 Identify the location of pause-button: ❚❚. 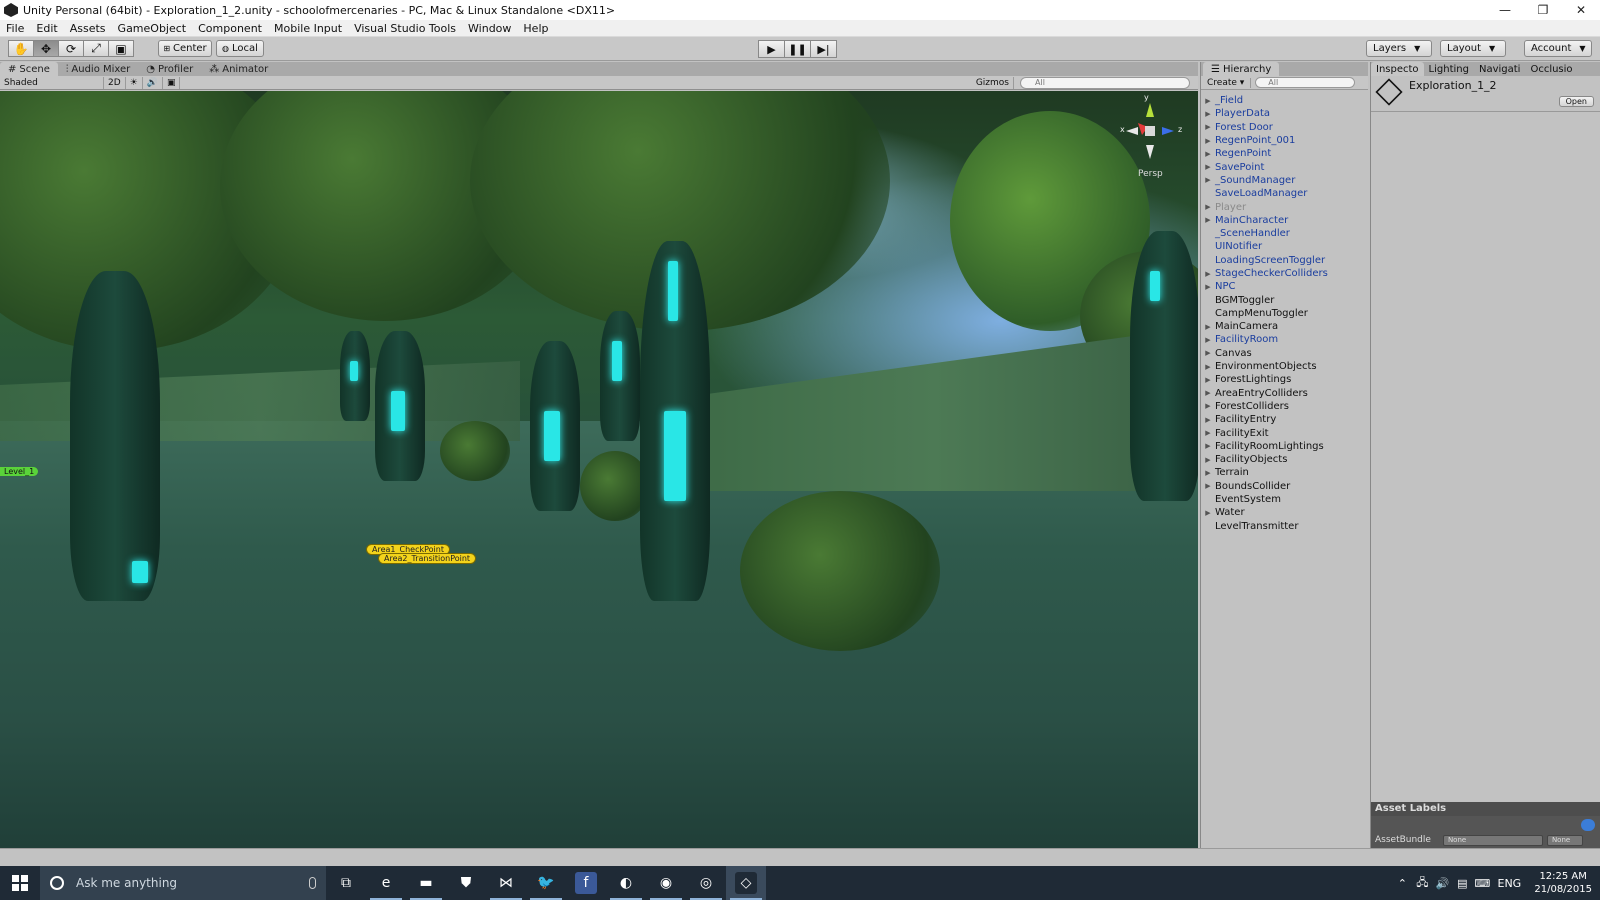
(797, 49).